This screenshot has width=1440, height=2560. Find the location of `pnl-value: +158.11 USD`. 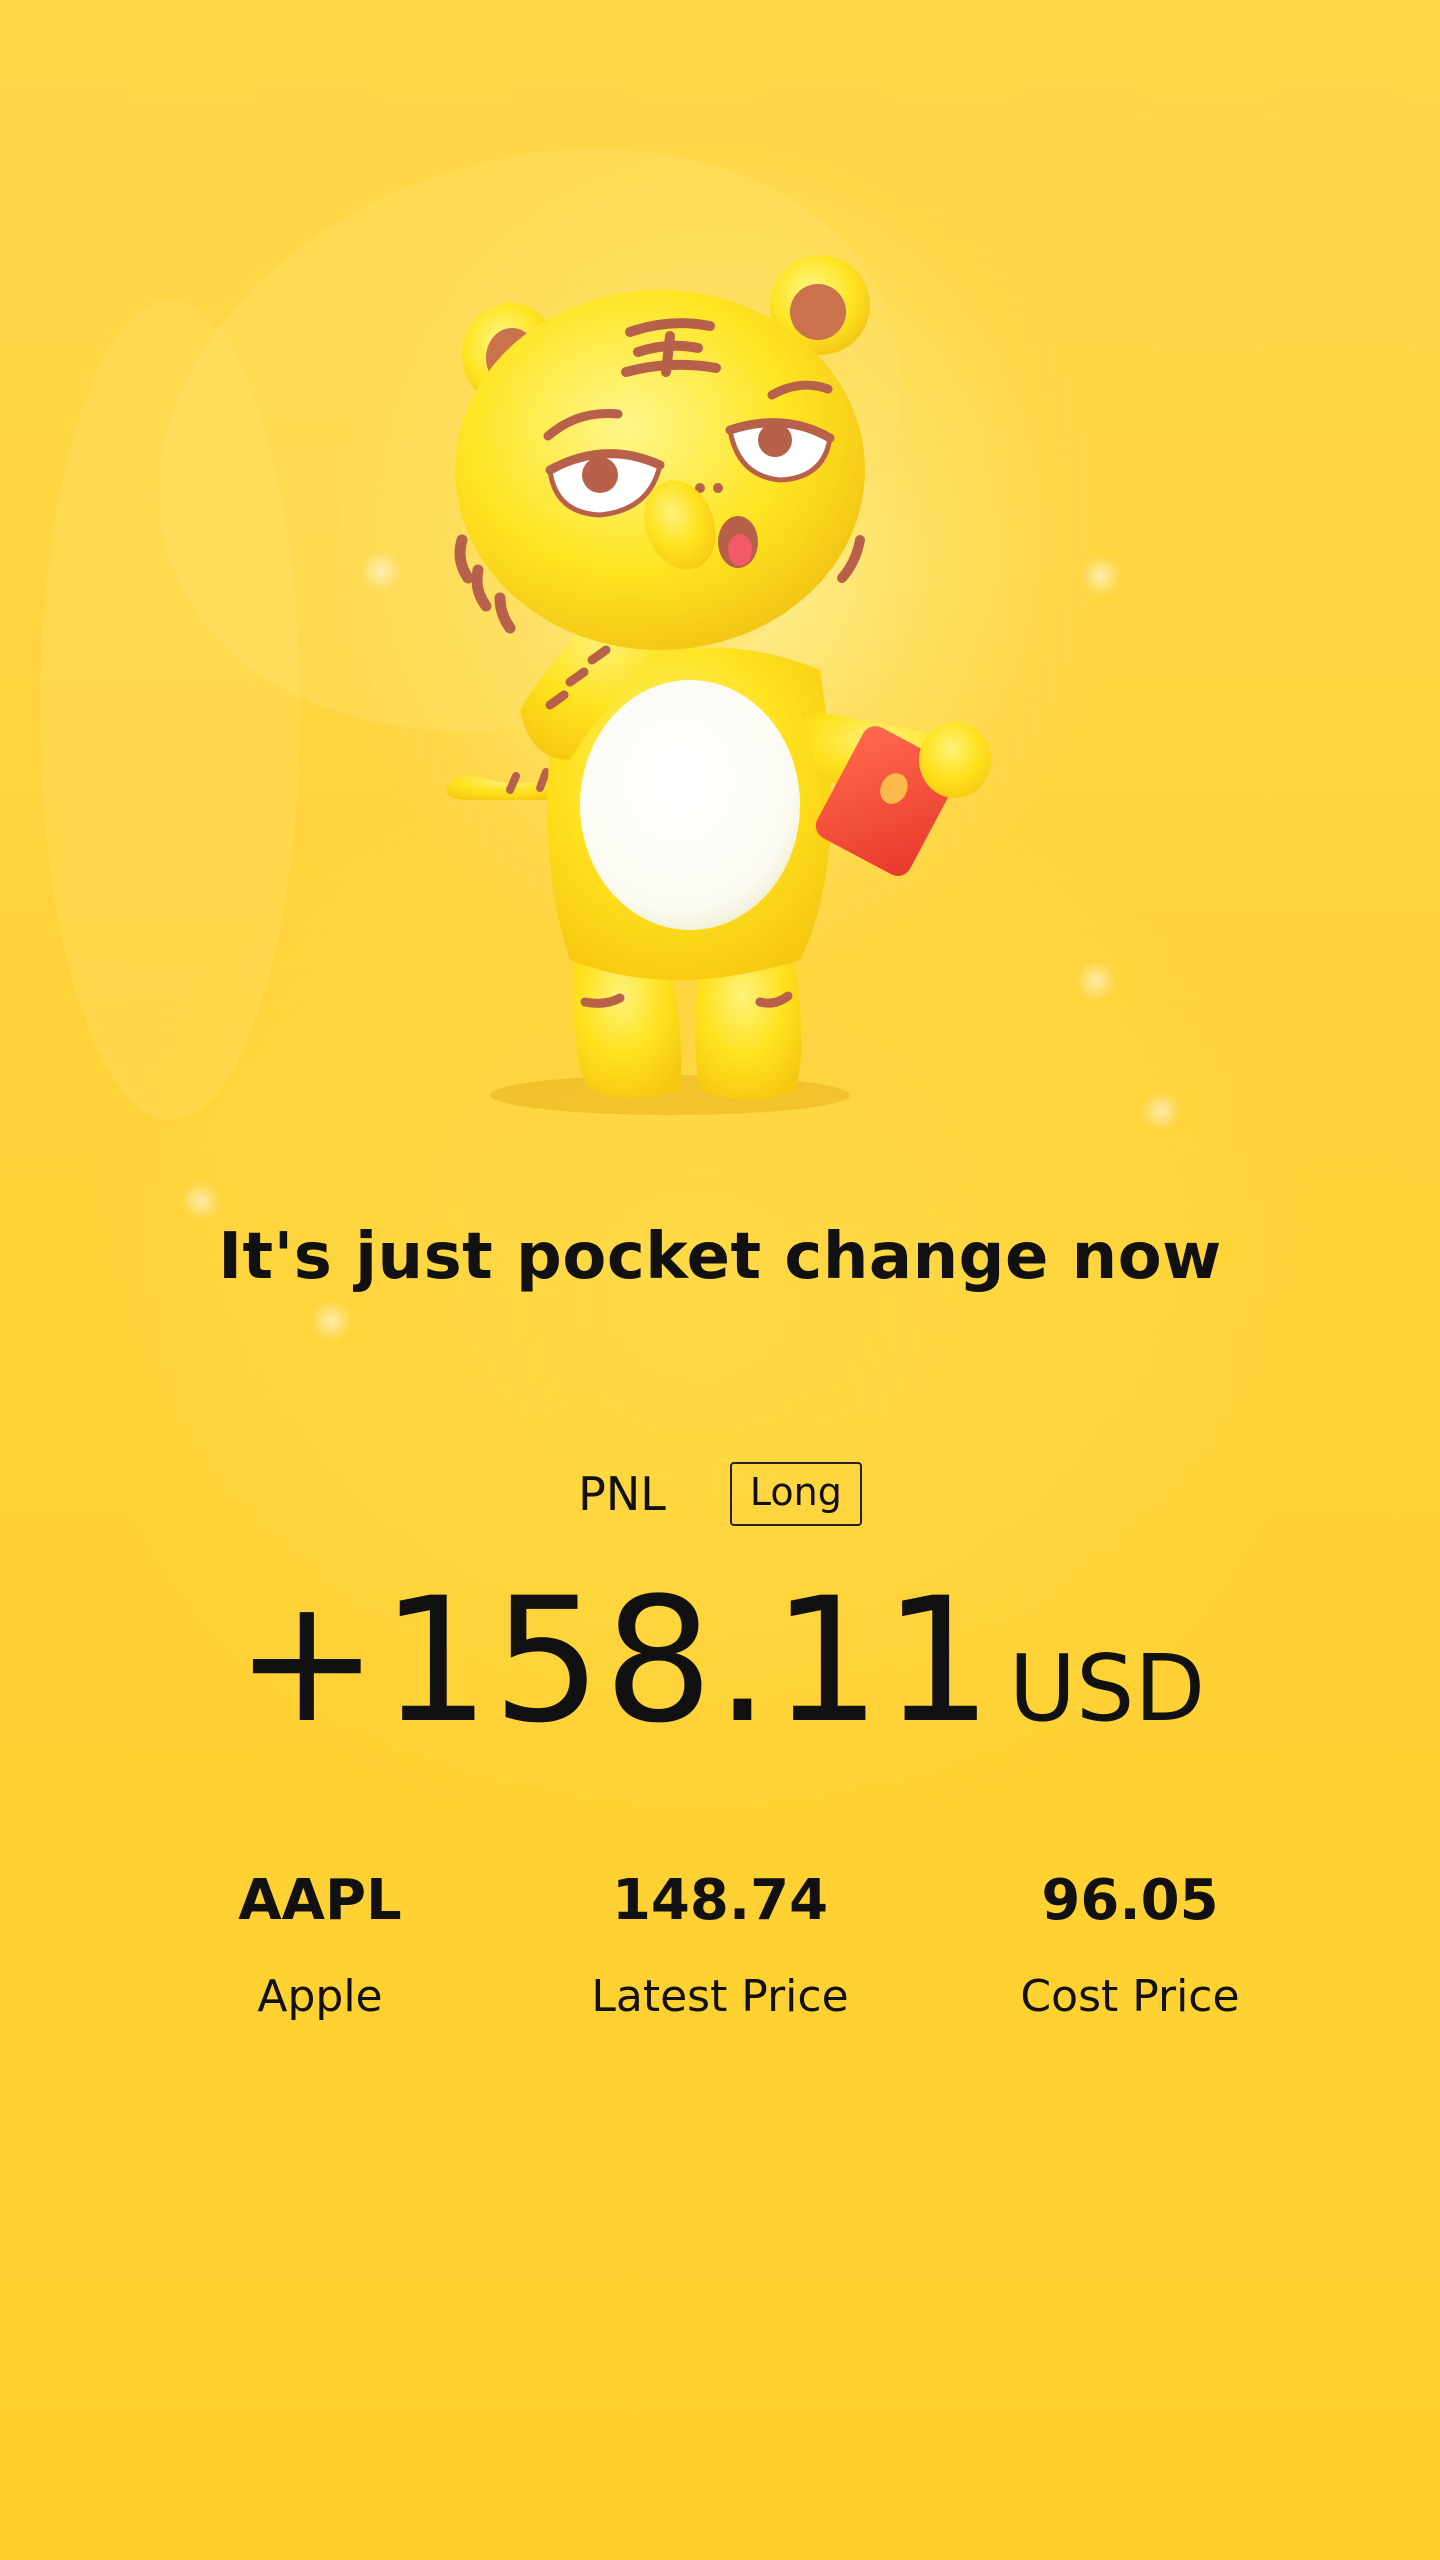

pnl-value: +158.11 USD is located at coordinates (720, 1661).